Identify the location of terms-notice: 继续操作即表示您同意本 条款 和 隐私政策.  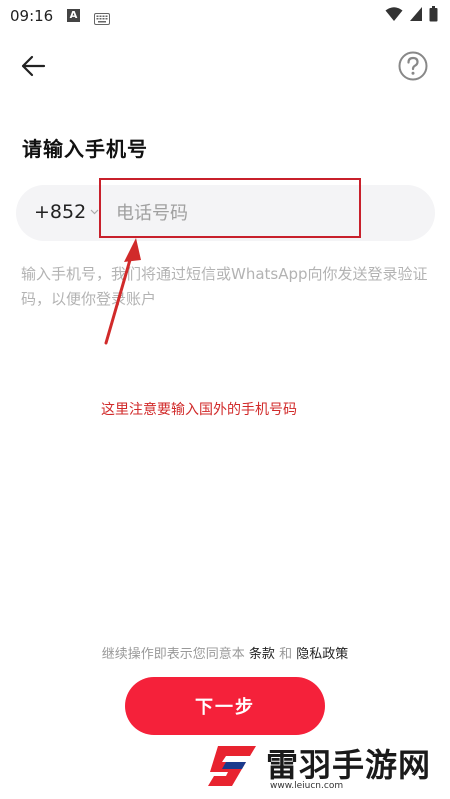
(225, 652).